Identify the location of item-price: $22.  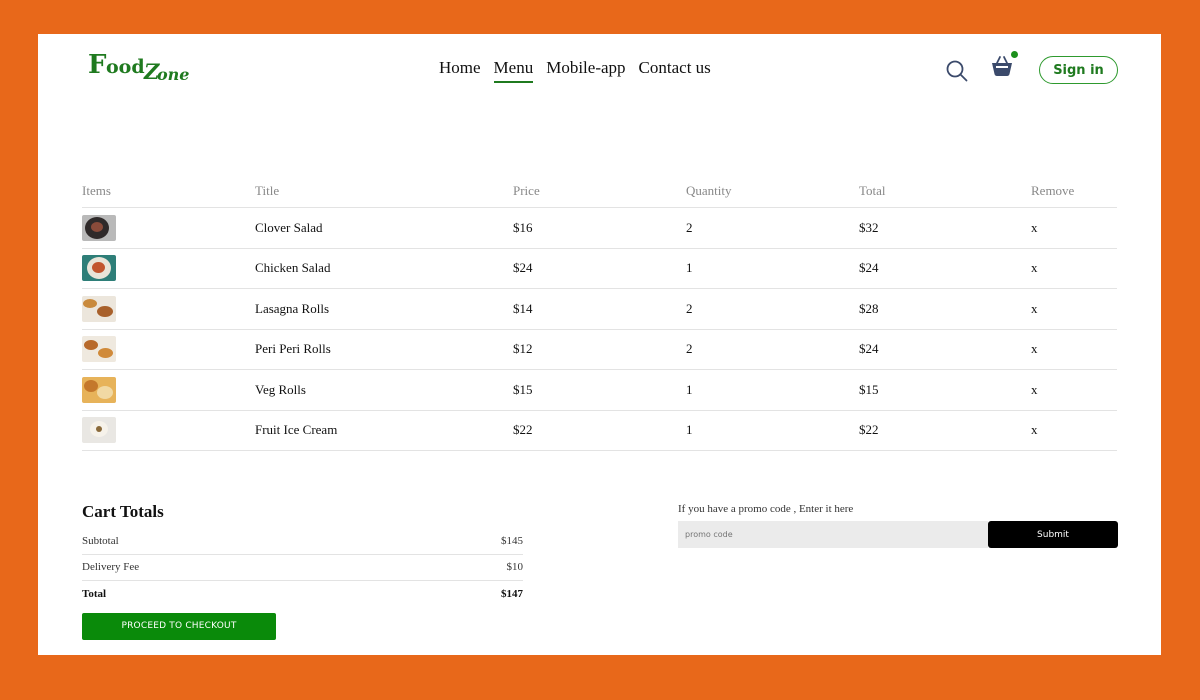
(523, 430).